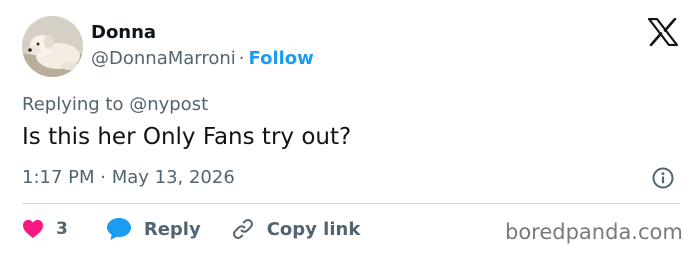  What do you see at coordinates (123, 32) in the screenshot?
I see `author-name: Donna` at bounding box center [123, 32].